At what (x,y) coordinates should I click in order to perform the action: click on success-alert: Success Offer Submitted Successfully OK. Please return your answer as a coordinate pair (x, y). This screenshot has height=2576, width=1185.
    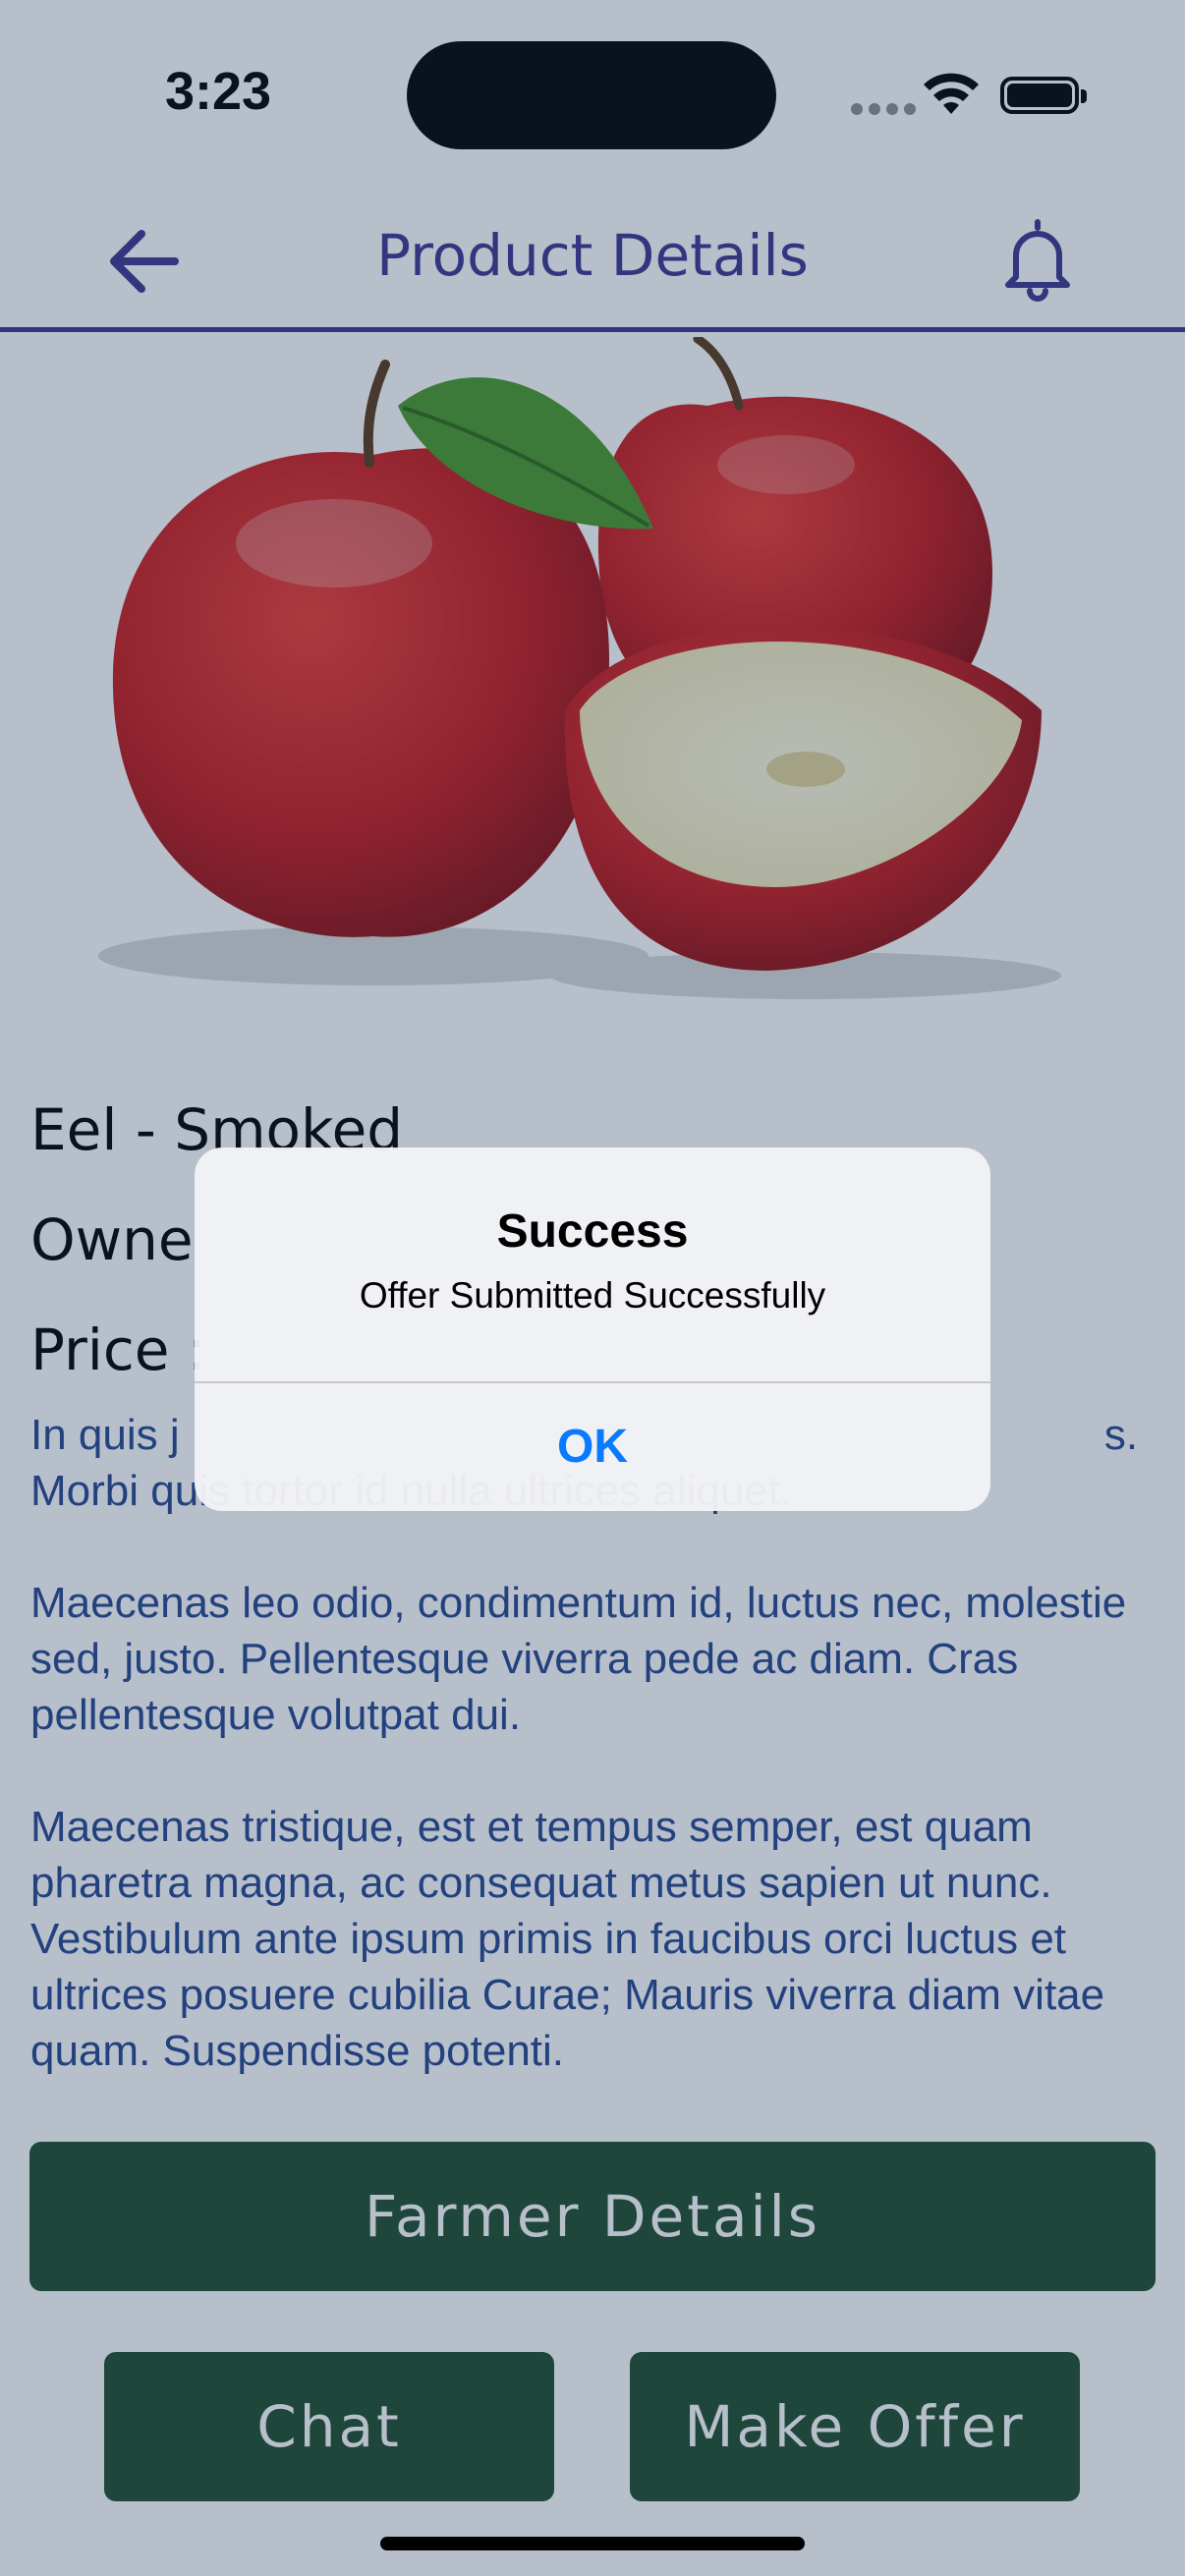
    Looking at the image, I should click on (592, 1329).